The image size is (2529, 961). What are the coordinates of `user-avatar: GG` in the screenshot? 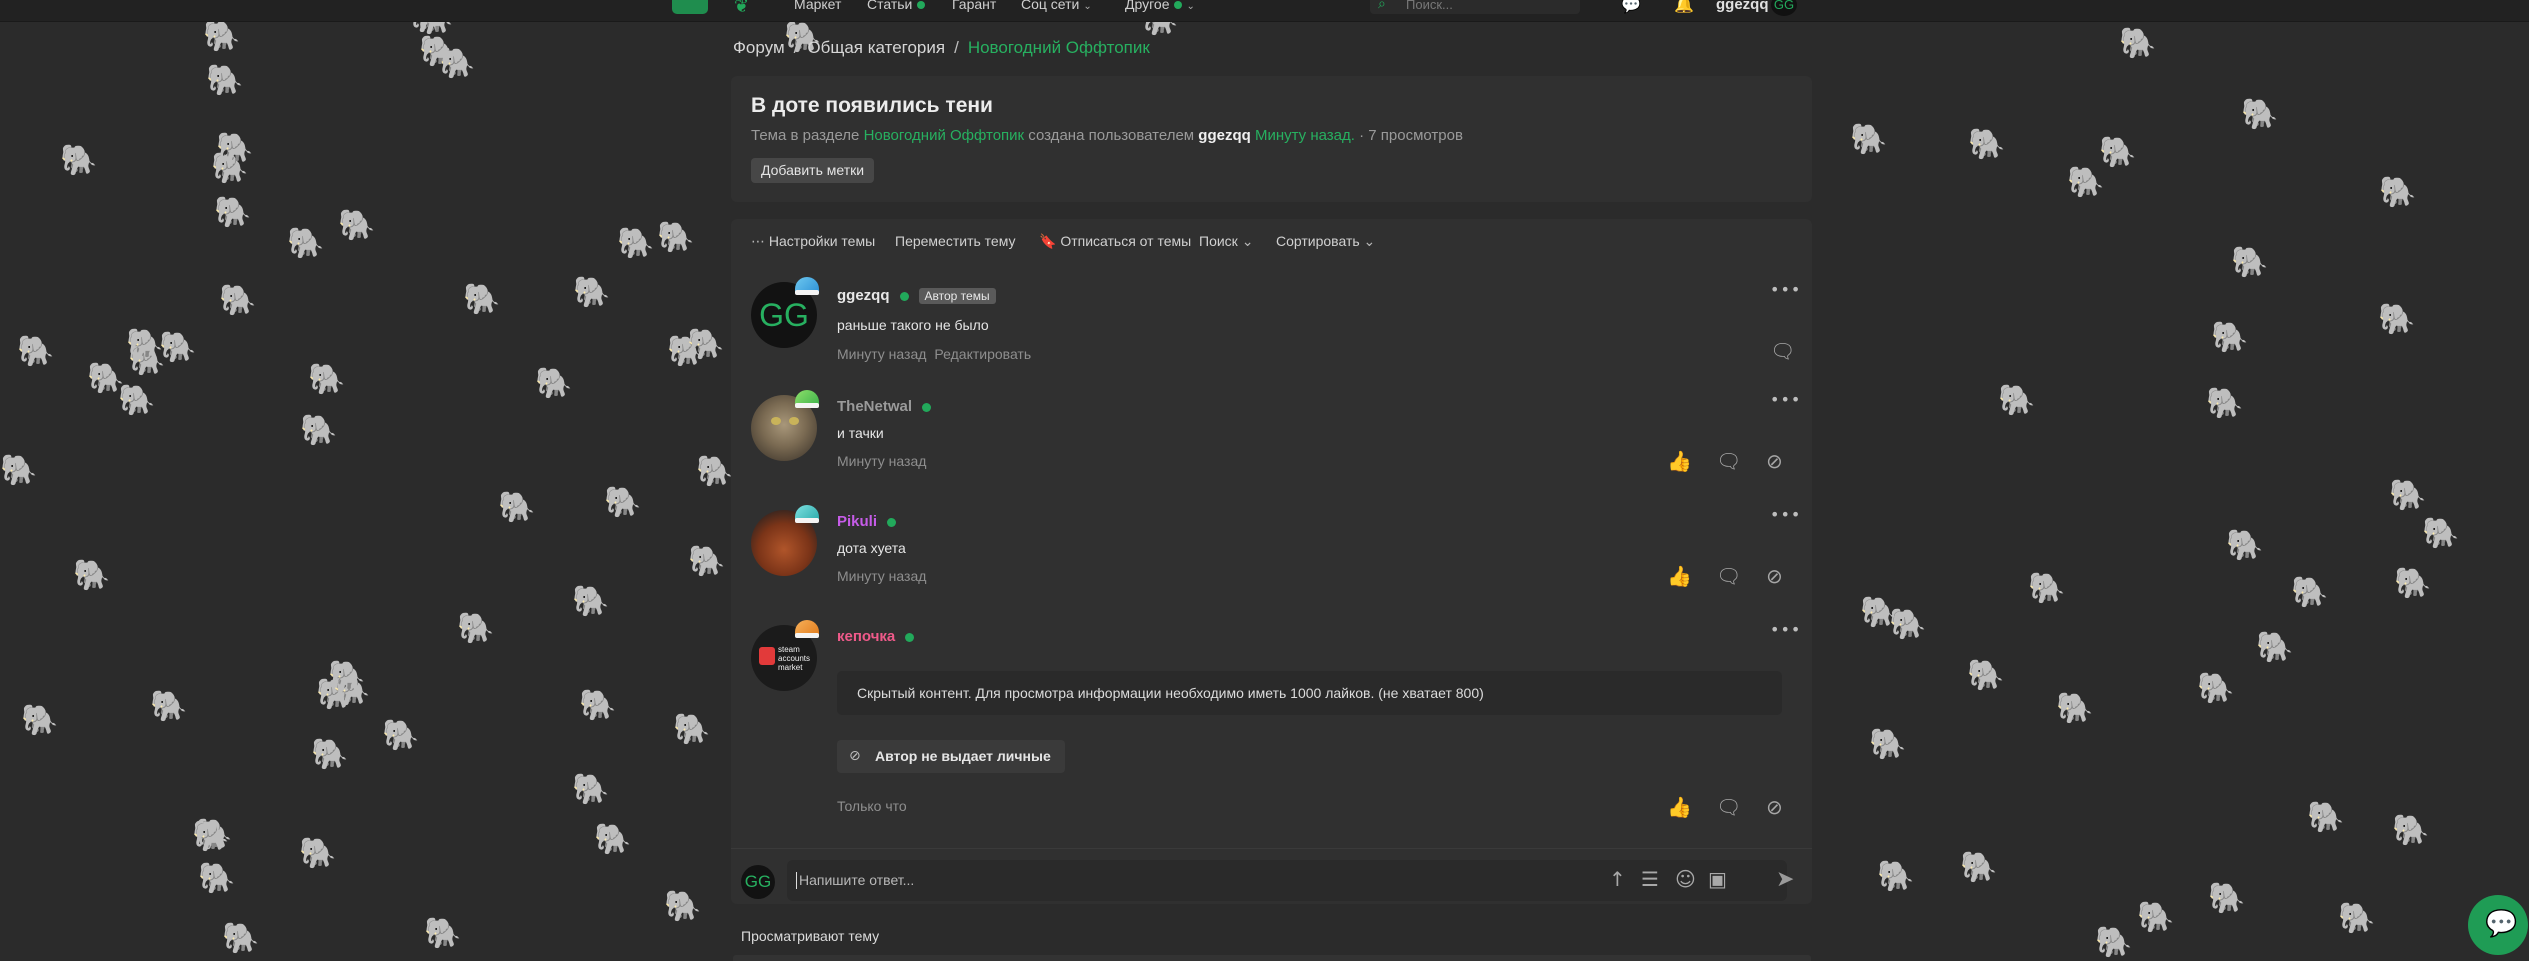 It's located at (1784, 8).